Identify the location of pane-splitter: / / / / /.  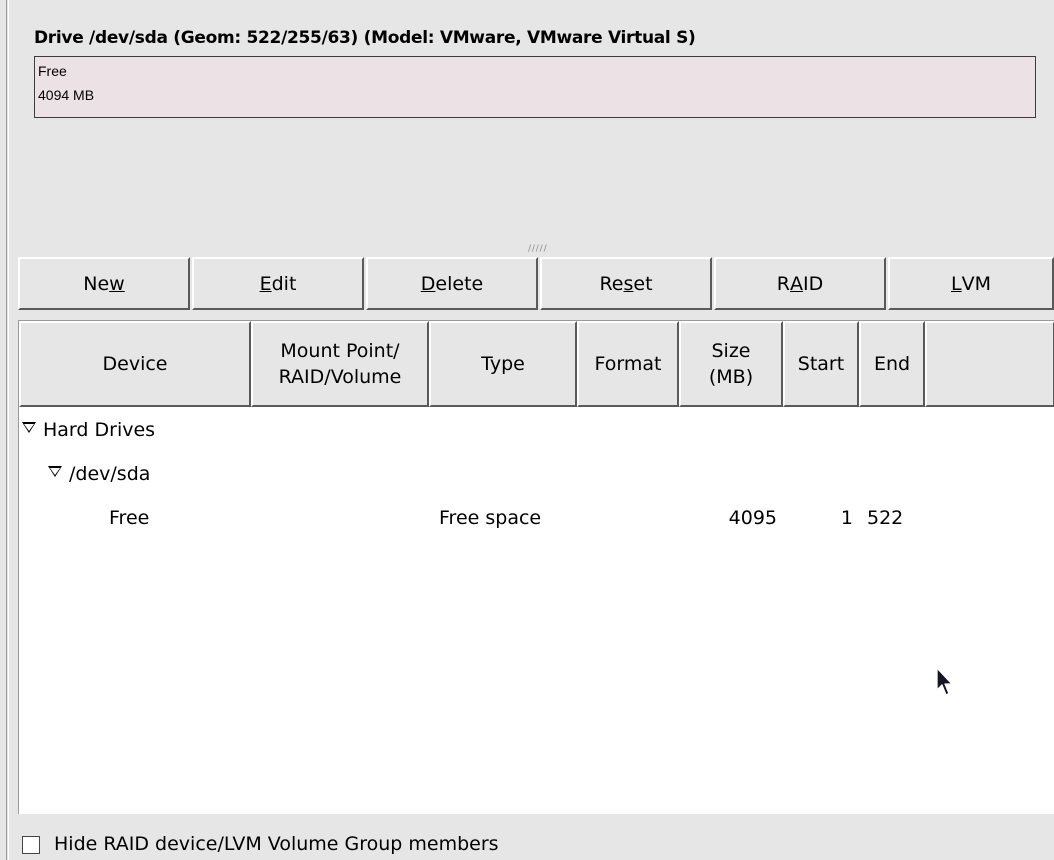
(536, 248).